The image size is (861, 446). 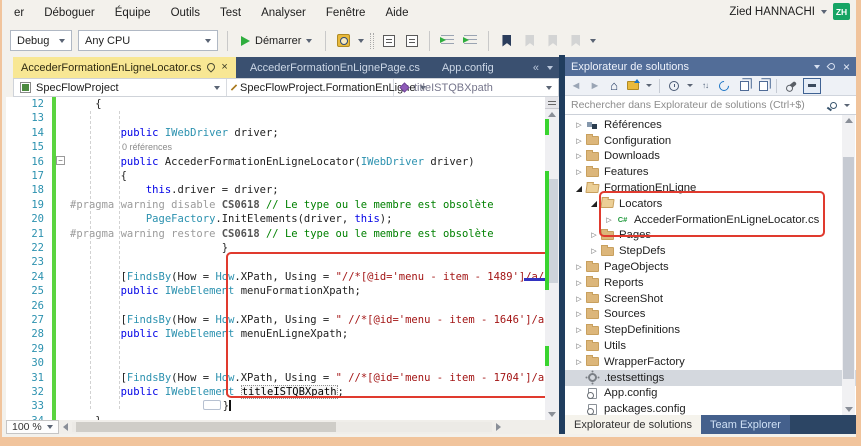 What do you see at coordinates (65, 427) in the screenshot?
I see `scroll-left-icon` at bounding box center [65, 427].